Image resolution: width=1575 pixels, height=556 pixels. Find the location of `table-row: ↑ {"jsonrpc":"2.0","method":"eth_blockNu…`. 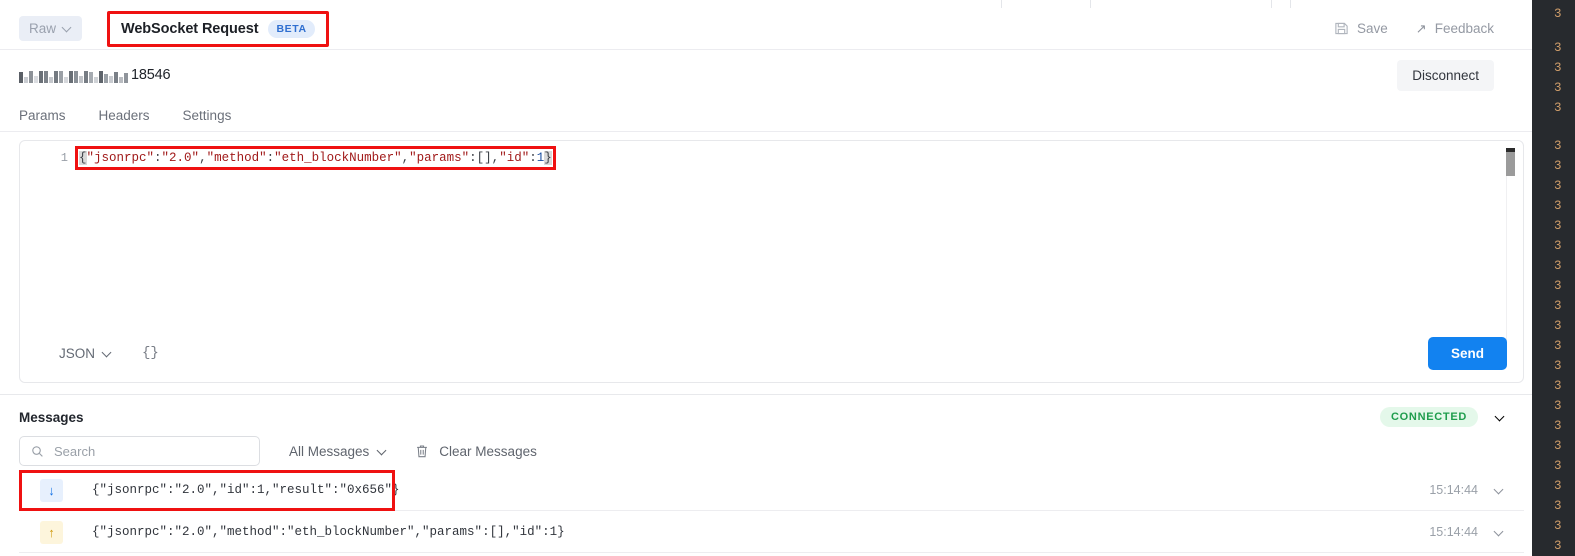

table-row: ↑ {"jsonrpc":"2.0","method":"eth_blockNu… is located at coordinates (771, 532).